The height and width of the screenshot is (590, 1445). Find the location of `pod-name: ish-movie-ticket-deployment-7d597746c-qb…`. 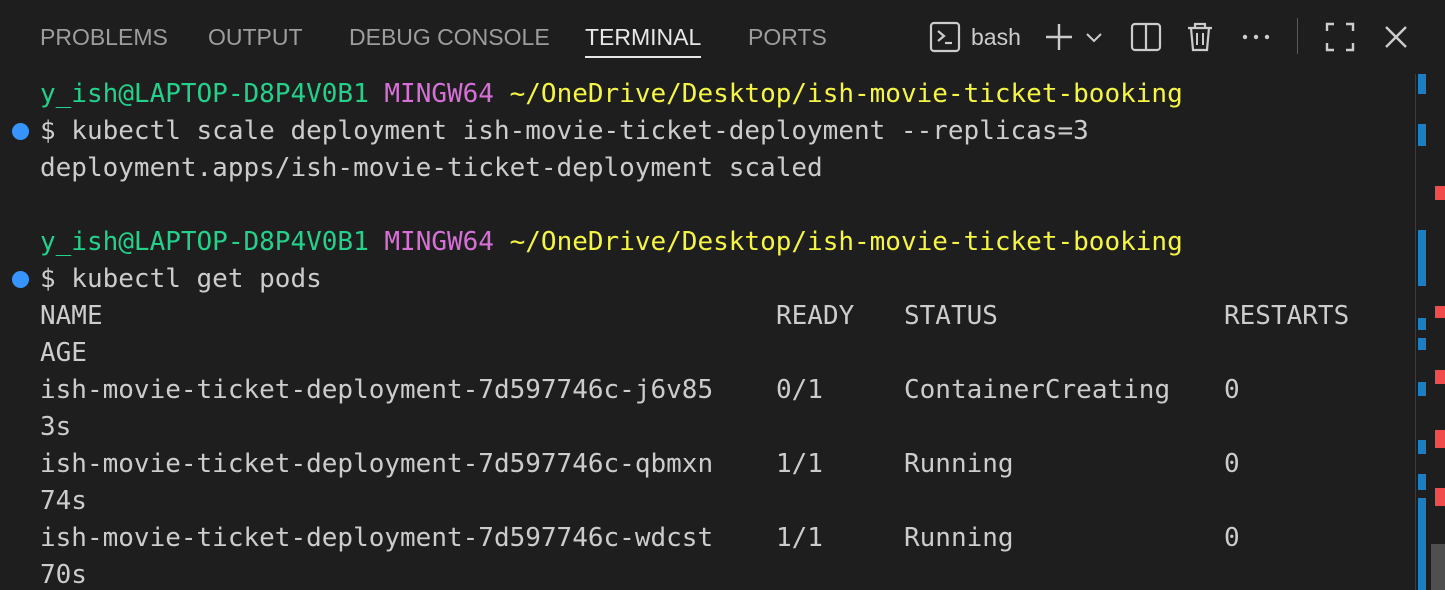

pod-name: ish-movie-ticket-deployment-7d597746c-qb… is located at coordinates (377, 464).